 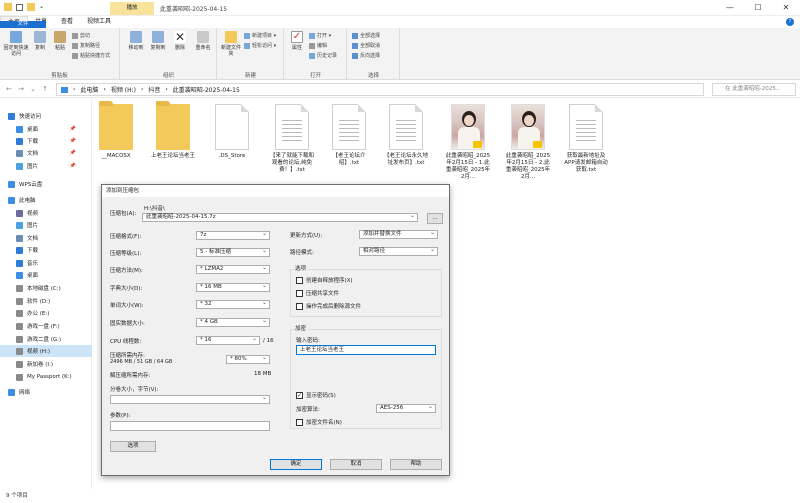 I want to click on file-item: 【老王论坛永久地址发布页】.txt, so click(x=406, y=135).